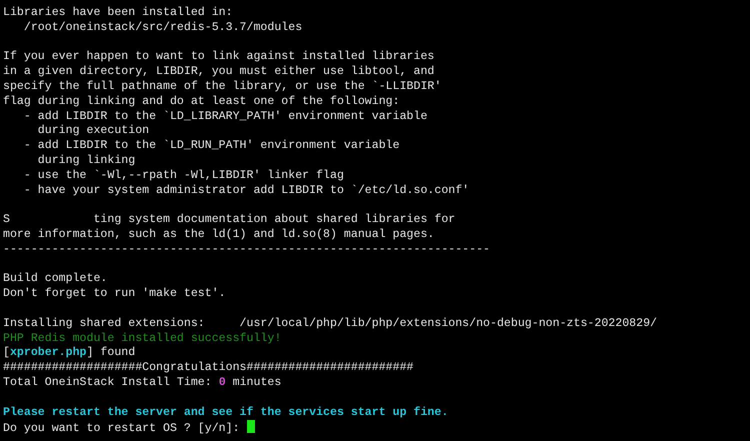 The height and width of the screenshot is (441, 750). I want to click on terminal-line: Libraries have been installed in:, so click(118, 13).